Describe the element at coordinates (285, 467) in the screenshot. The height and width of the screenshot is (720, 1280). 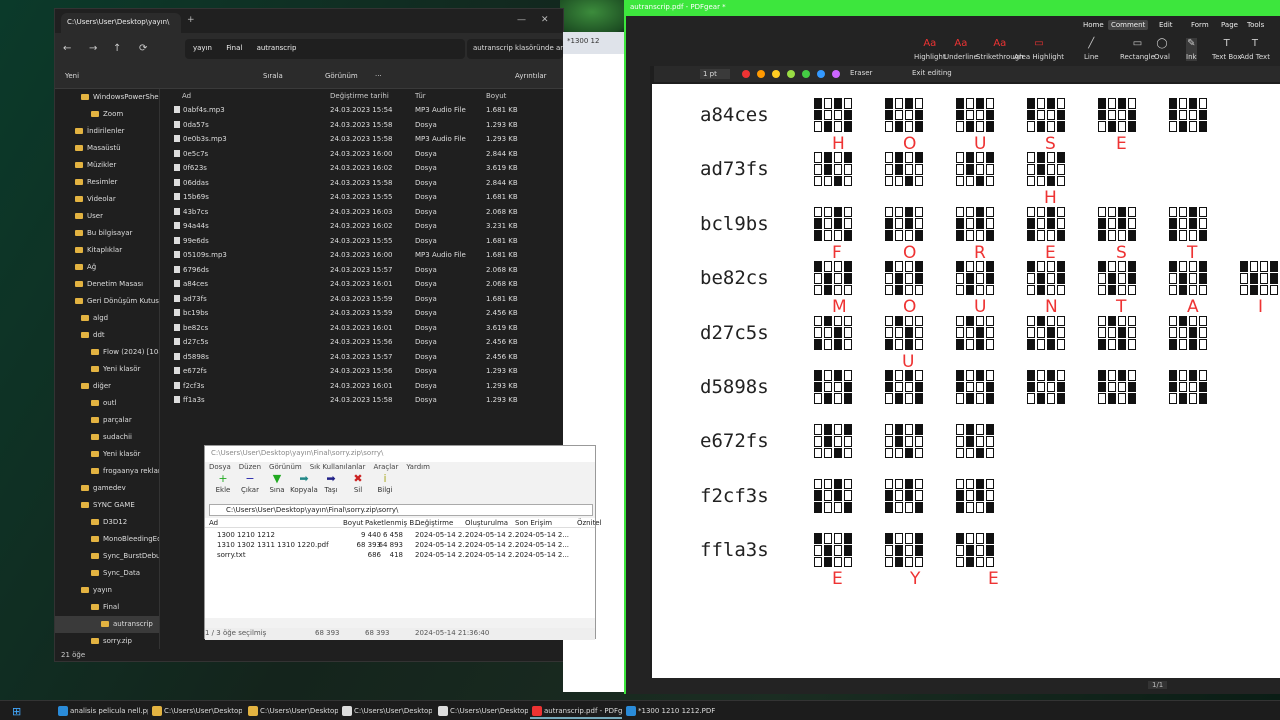
I see `archive-menu-item: Görünüm` at that location.